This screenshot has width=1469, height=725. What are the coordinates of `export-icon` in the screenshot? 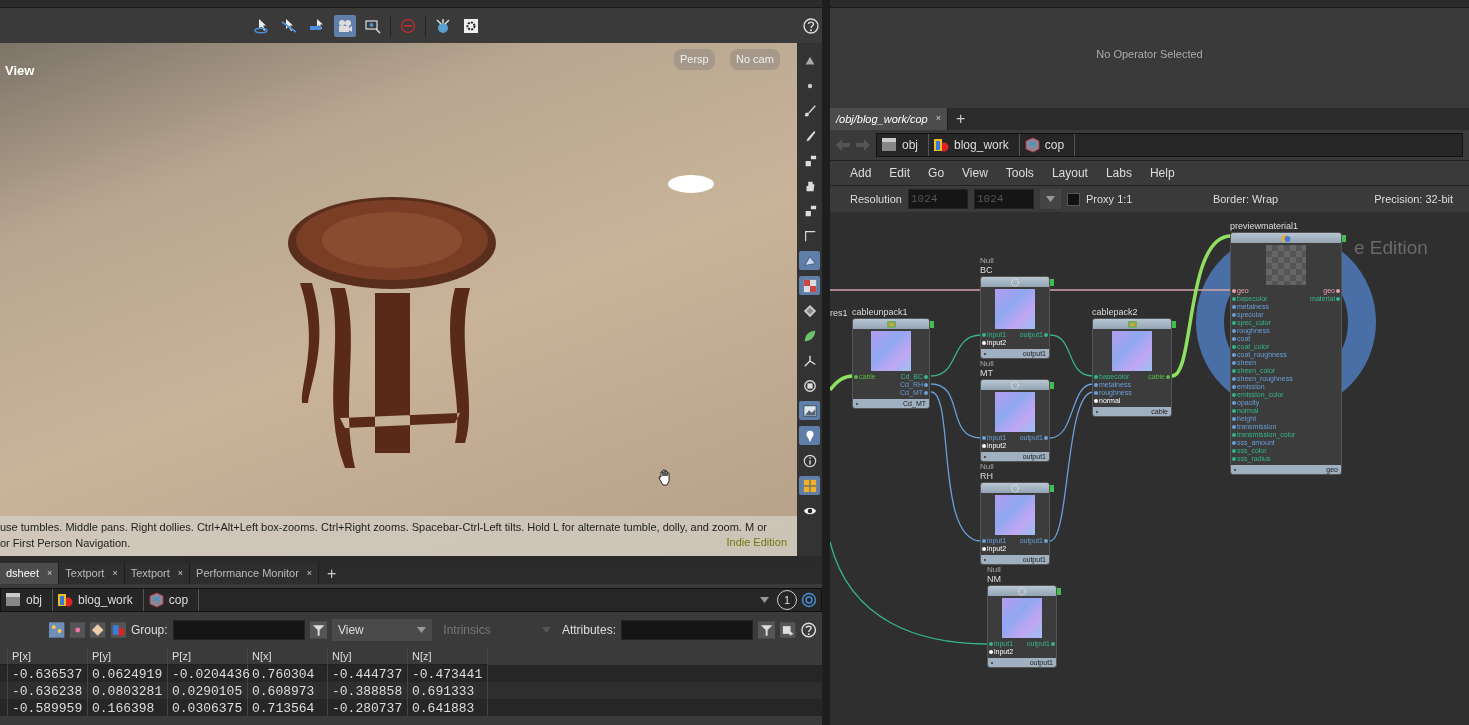 It's located at (788, 630).